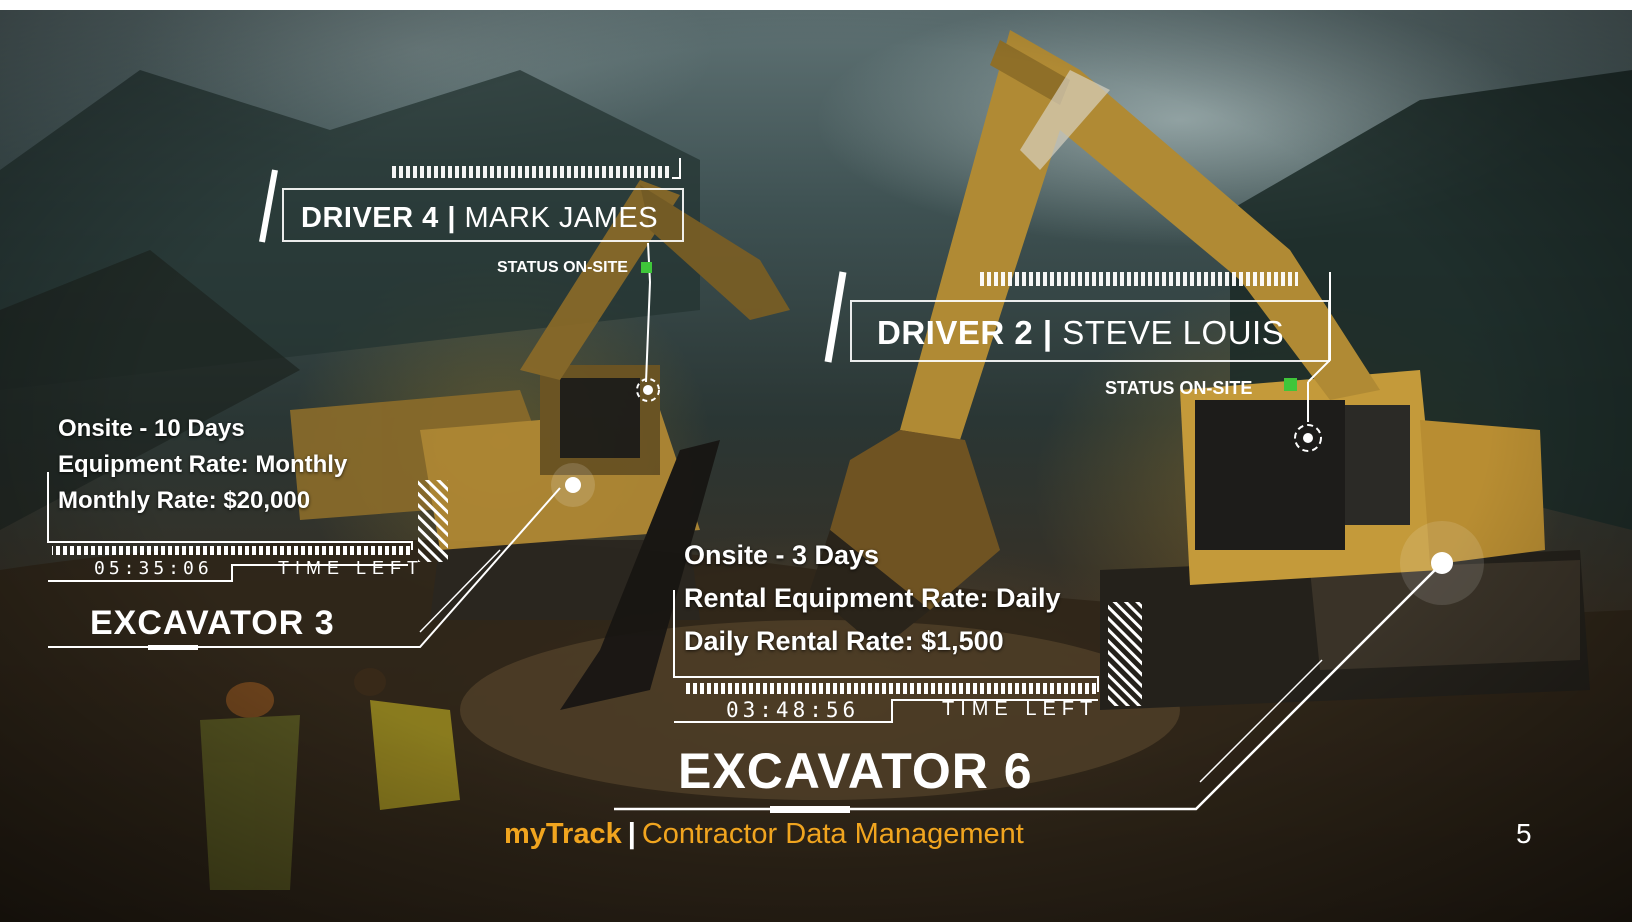 The width and height of the screenshot is (1632, 922). Describe the element at coordinates (1179, 388) in the screenshot. I see `driver-2-status: STATUS ON-SITE` at that location.